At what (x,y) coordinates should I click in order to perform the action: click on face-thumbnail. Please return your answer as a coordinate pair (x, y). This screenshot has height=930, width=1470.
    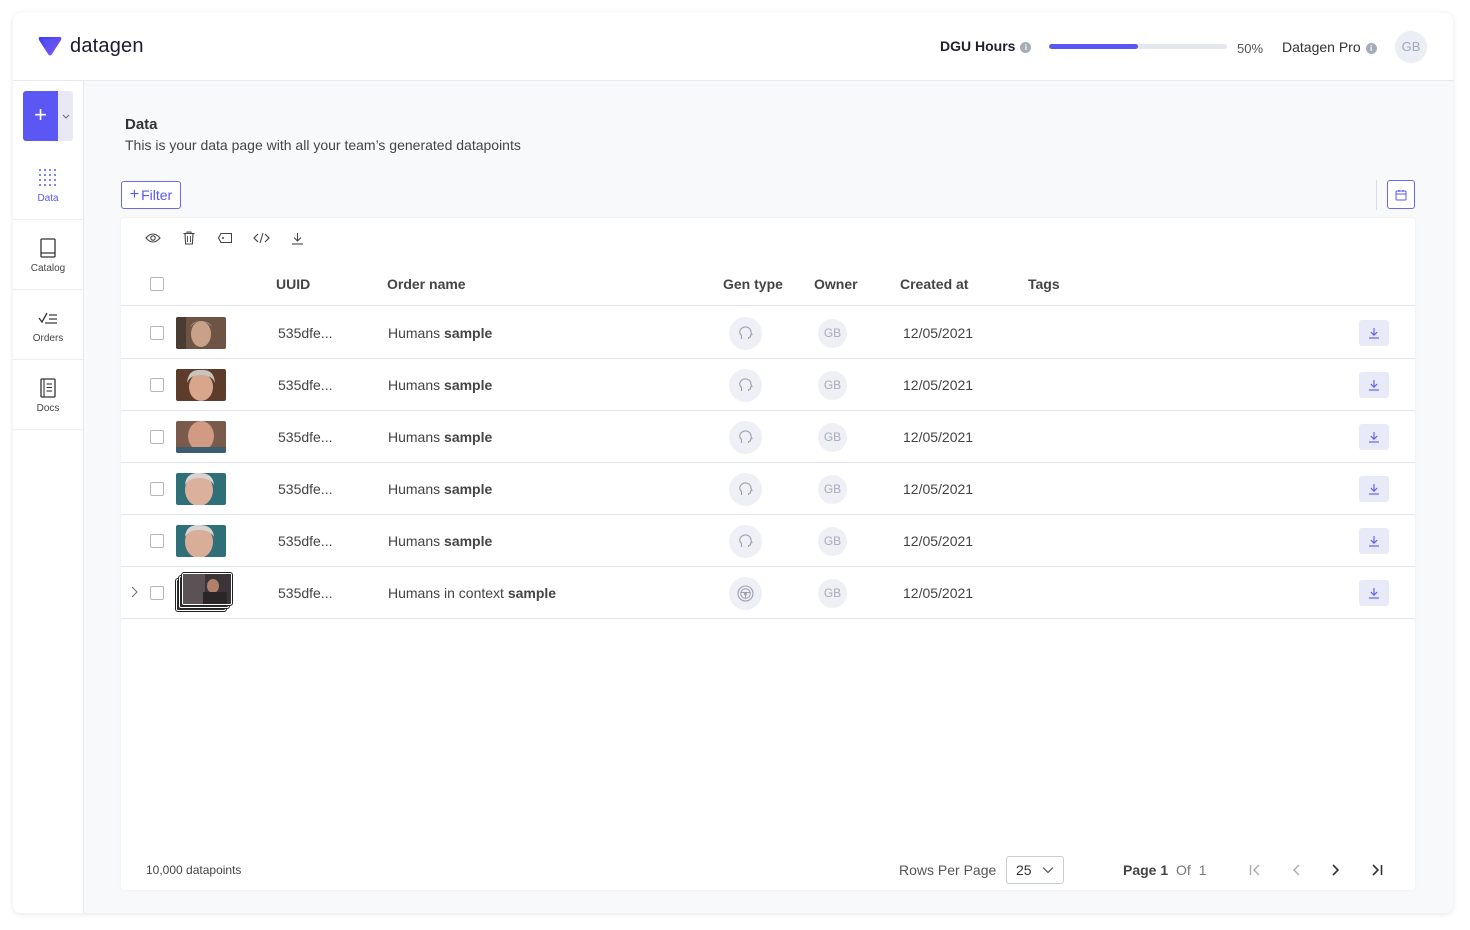
    Looking at the image, I should click on (201, 333).